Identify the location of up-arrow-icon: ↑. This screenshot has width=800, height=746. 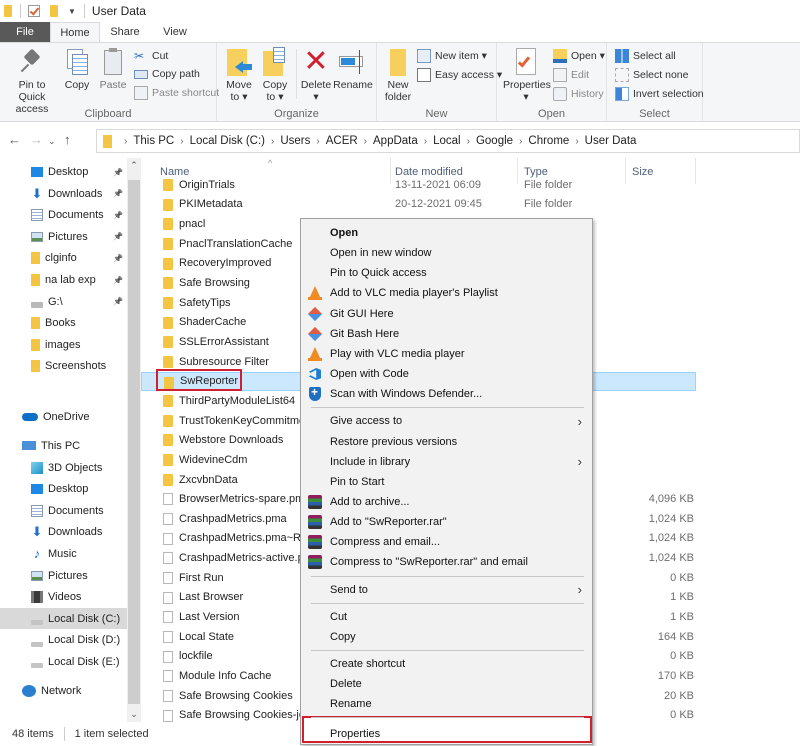
(67, 139).